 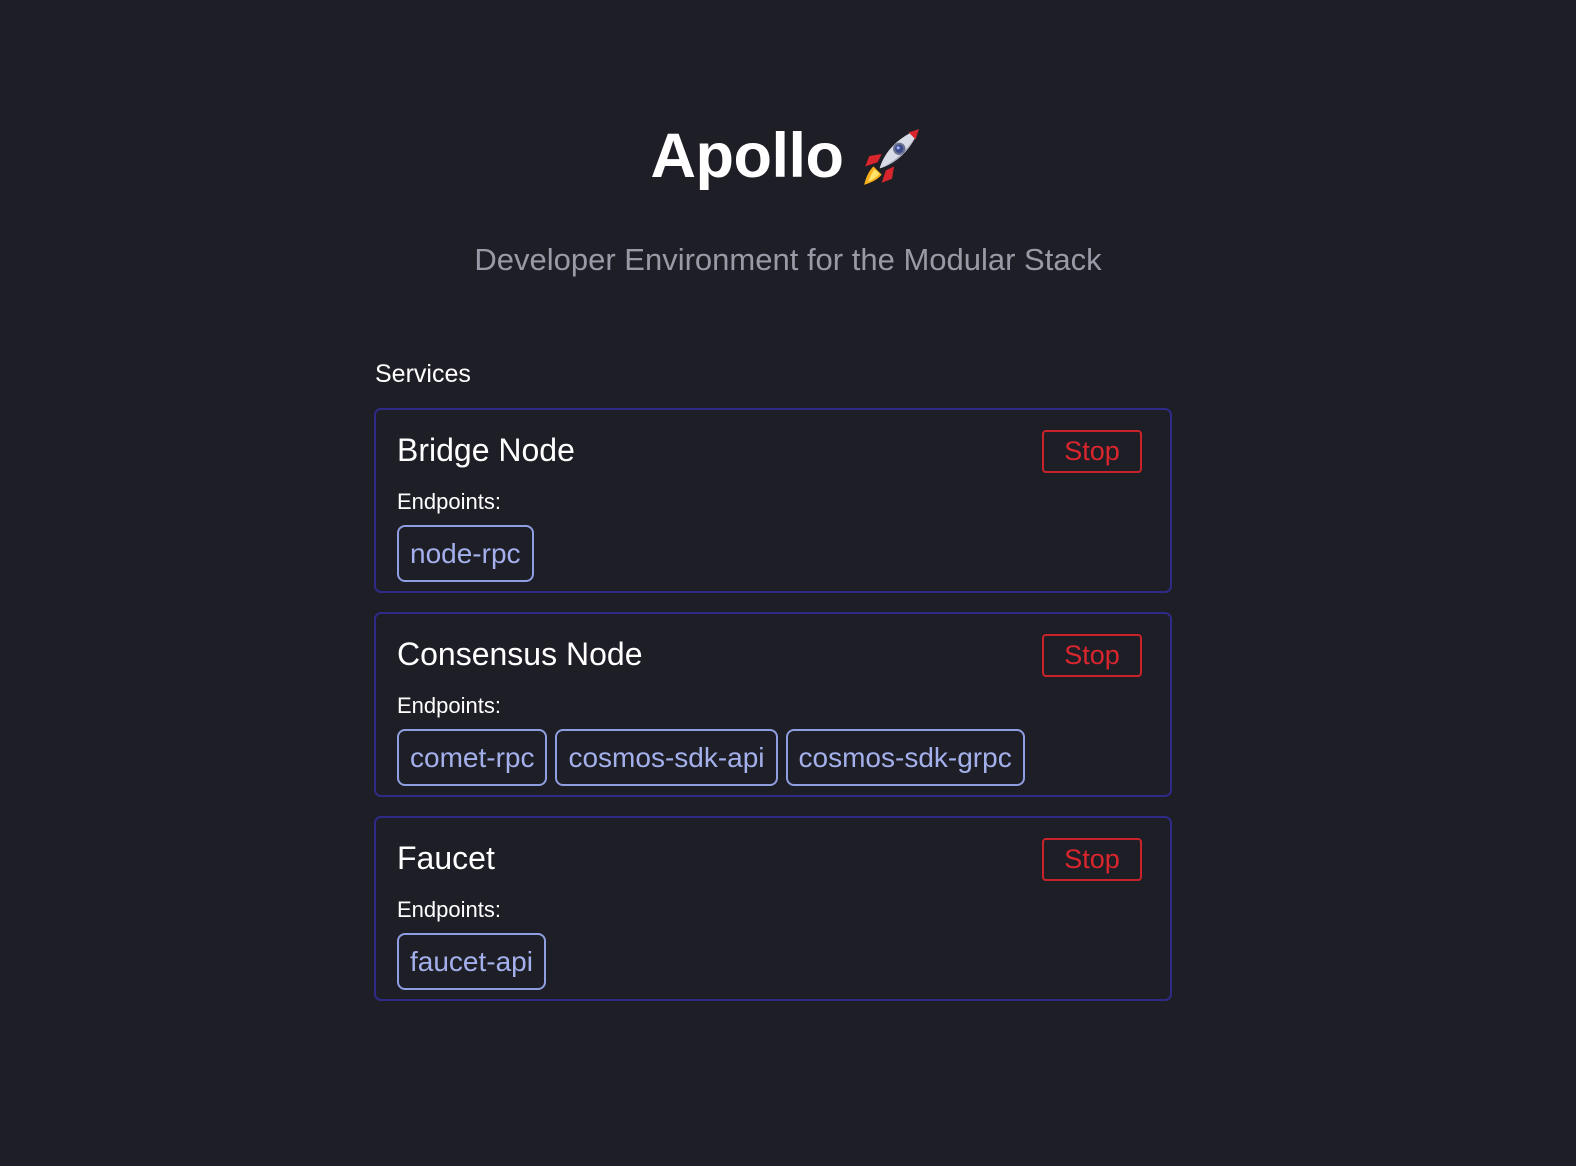 I want to click on service-name: Bridge Node, so click(x=486, y=450).